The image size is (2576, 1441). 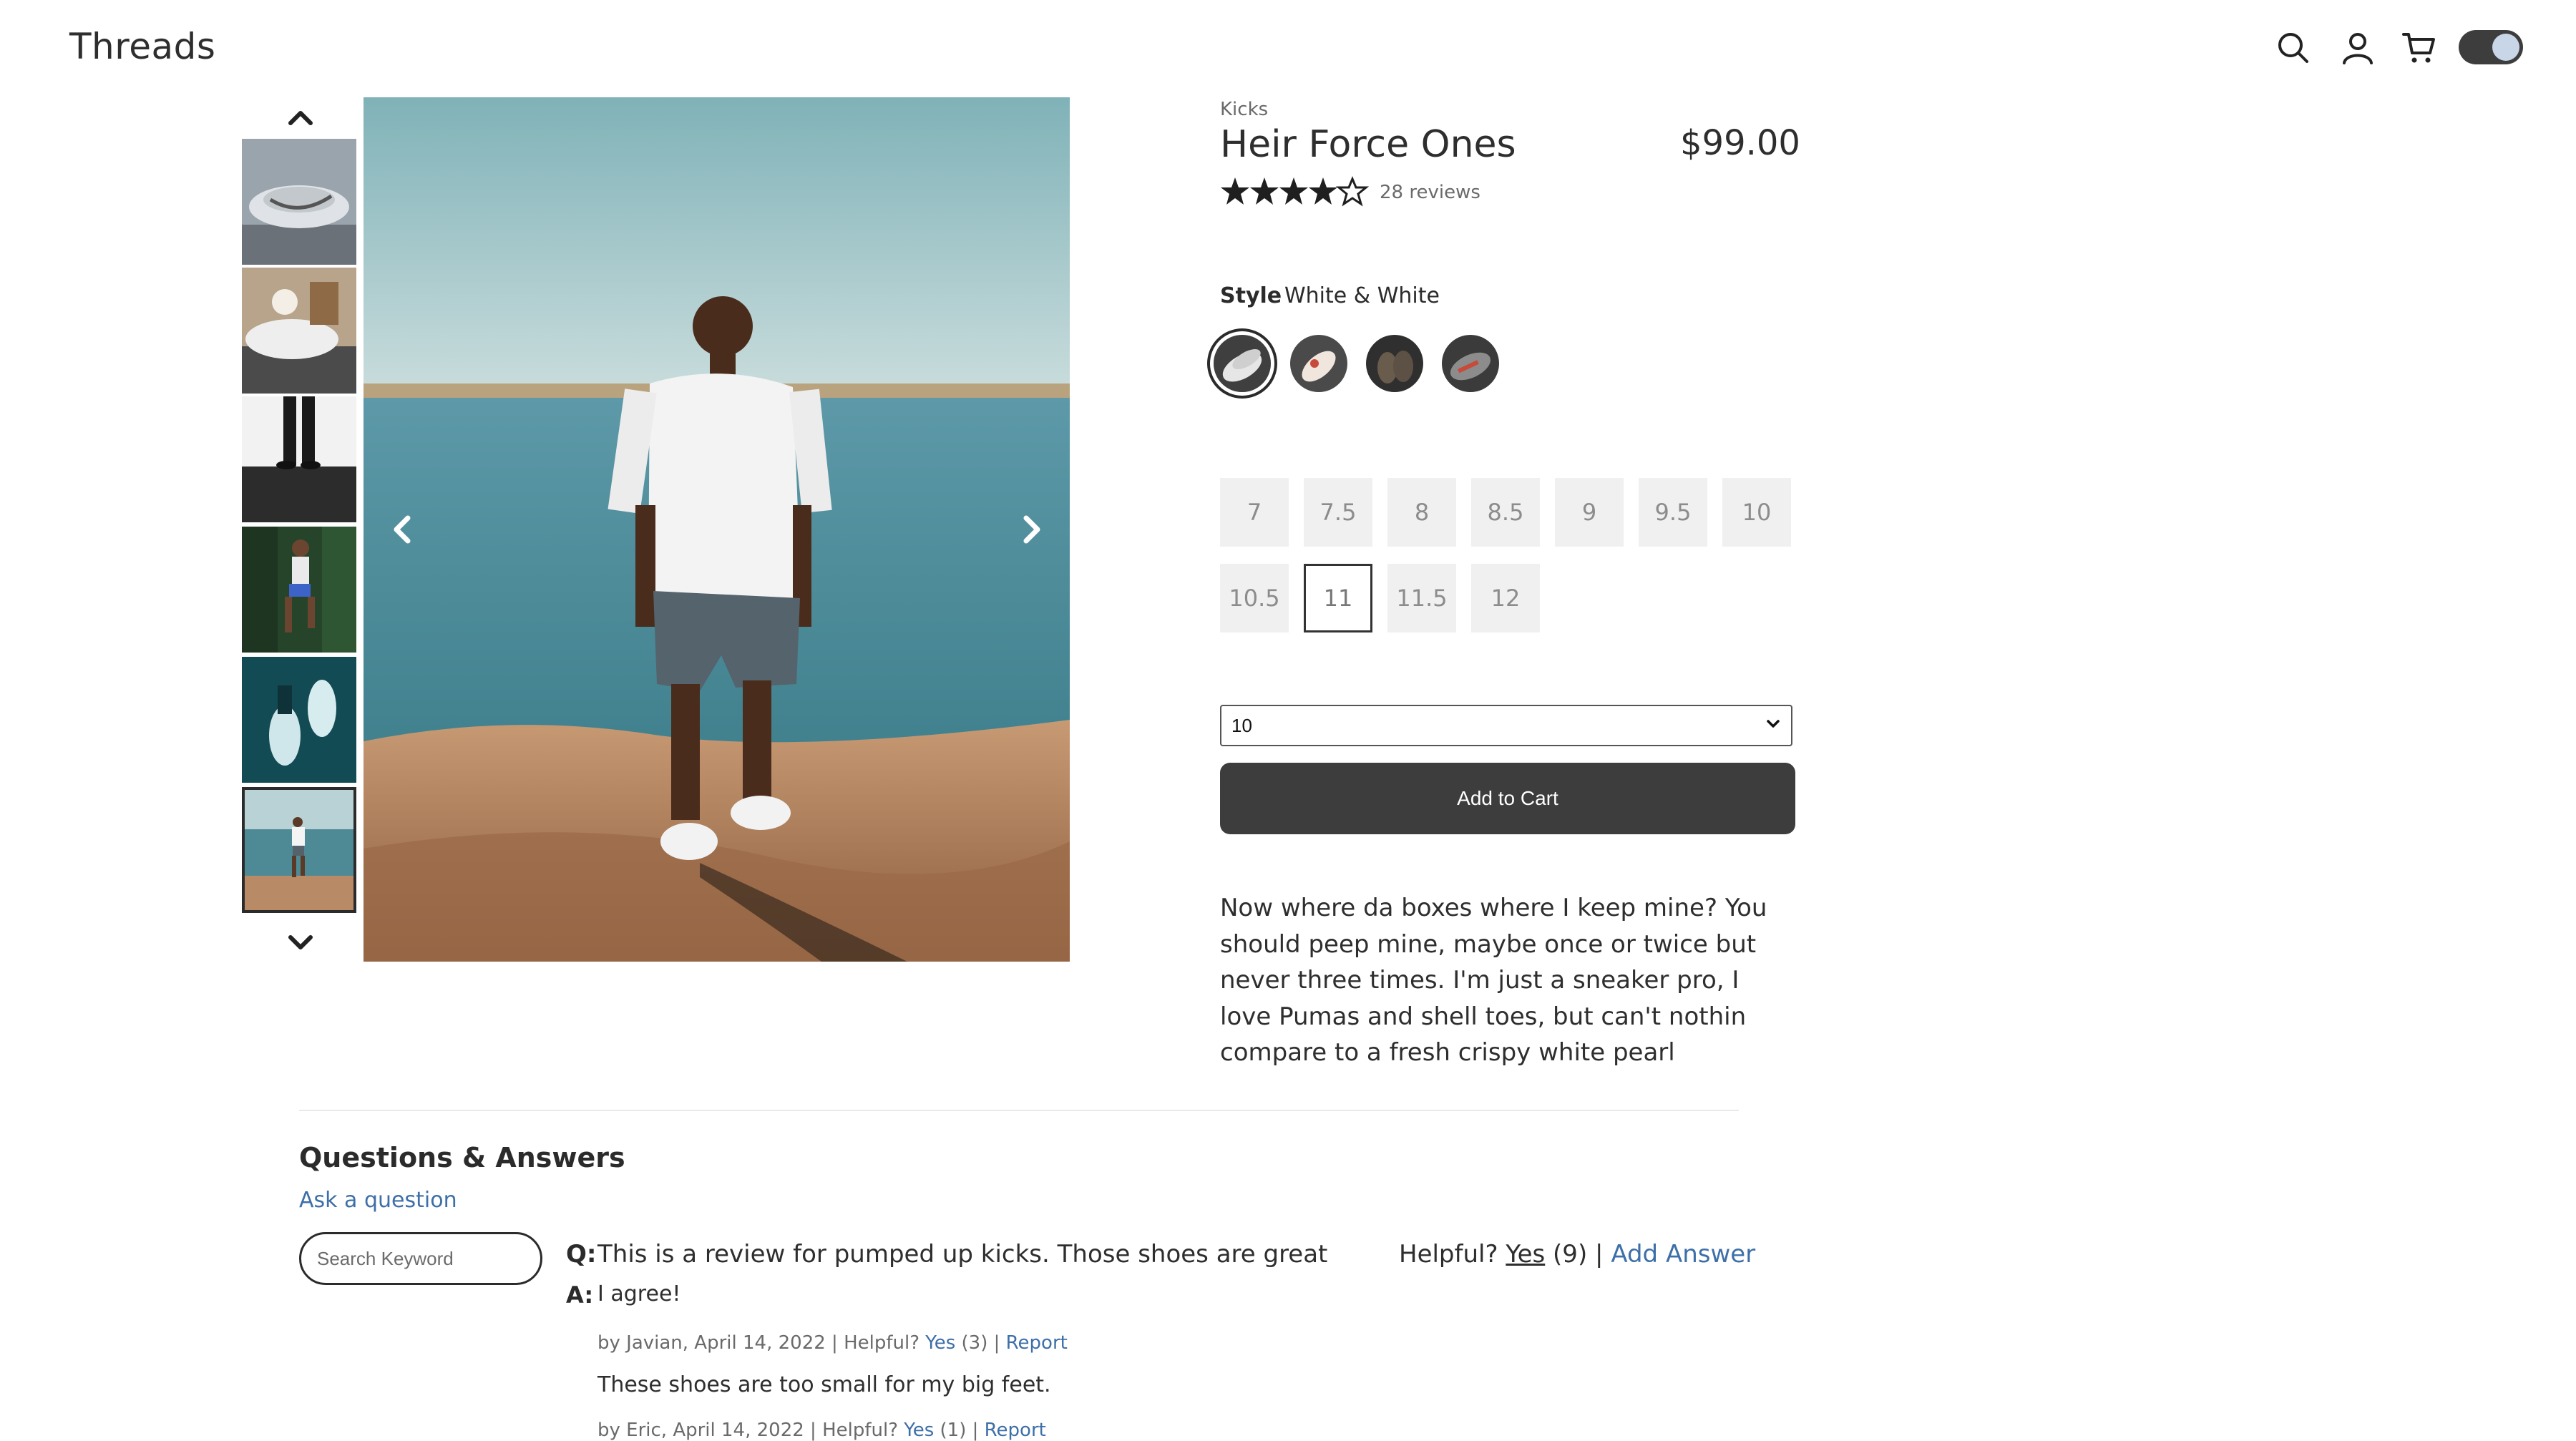 I want to click on image-prev-arrow-icon, so click(x=403, y=530).